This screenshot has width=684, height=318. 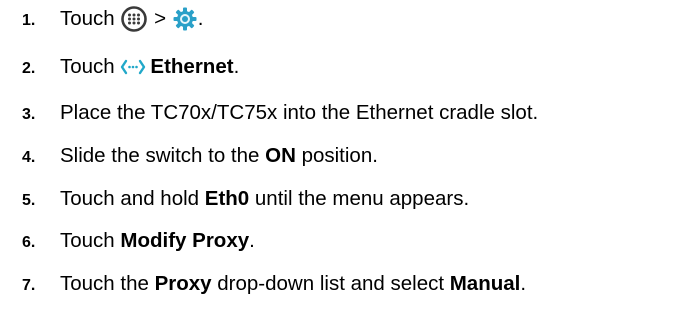 What do you see at coordinates (107, 283) in the screenshot?
I see `step-text-fragment: Touch the` at bounding box center [107, 283].